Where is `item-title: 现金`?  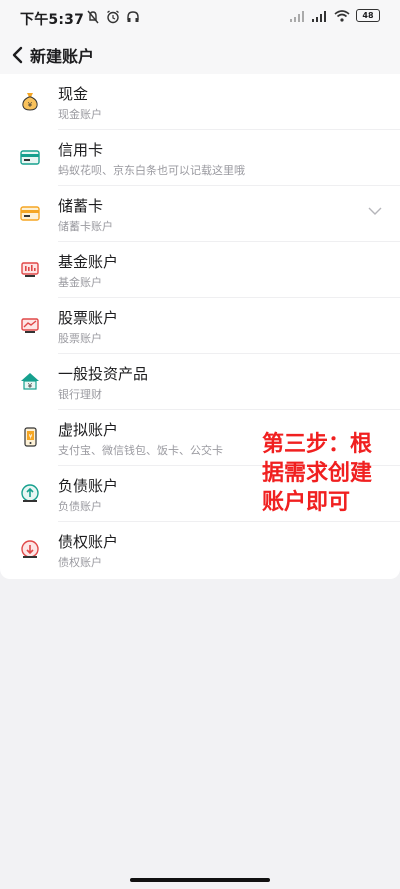
item-title: 现金 is located at coordinates (73, 94).